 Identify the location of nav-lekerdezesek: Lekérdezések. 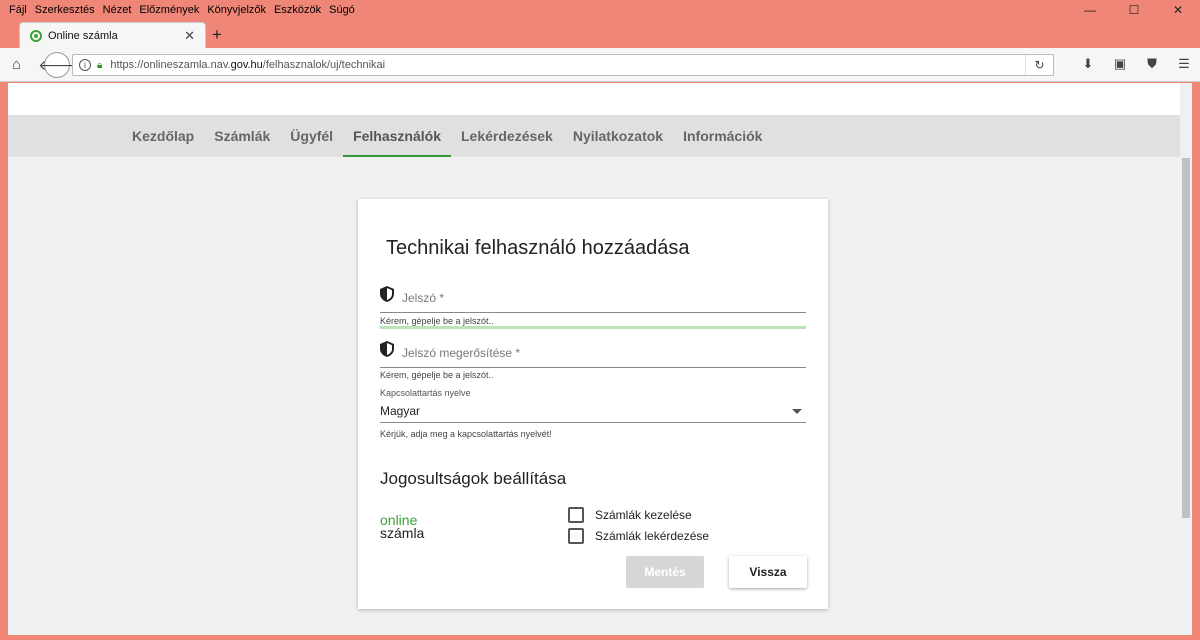
(507, 136).